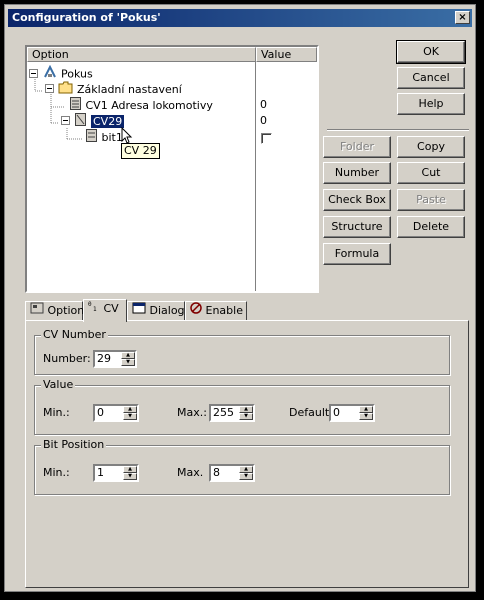 The height and width of the screenshot is (600, 484). I want to click on tab-label: Enable, so click(224, 310).